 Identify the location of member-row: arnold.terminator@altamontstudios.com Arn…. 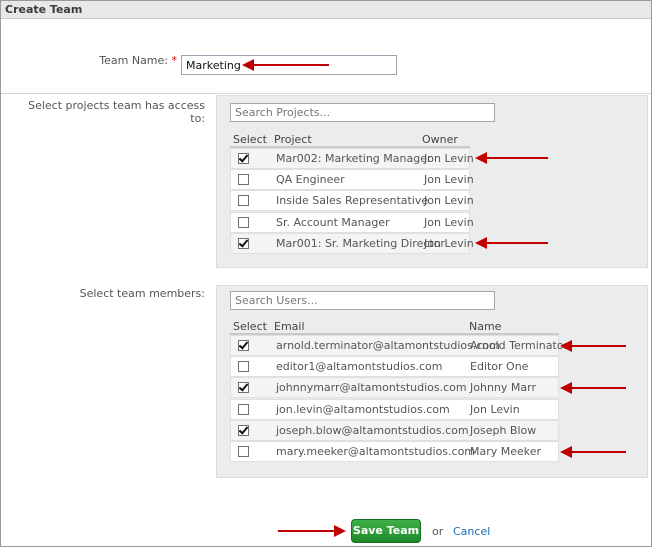
(399, 345).